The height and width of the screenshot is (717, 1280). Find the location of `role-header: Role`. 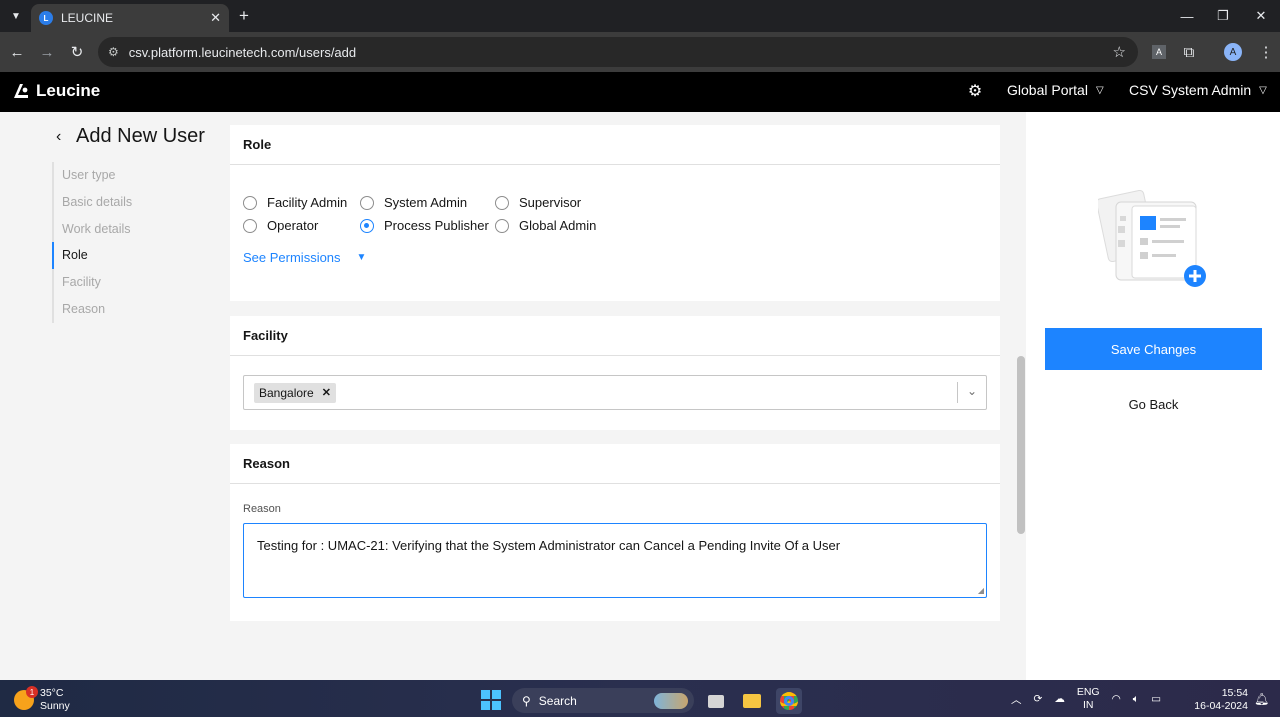

role-header: Role is located at coordinates (615, 145).